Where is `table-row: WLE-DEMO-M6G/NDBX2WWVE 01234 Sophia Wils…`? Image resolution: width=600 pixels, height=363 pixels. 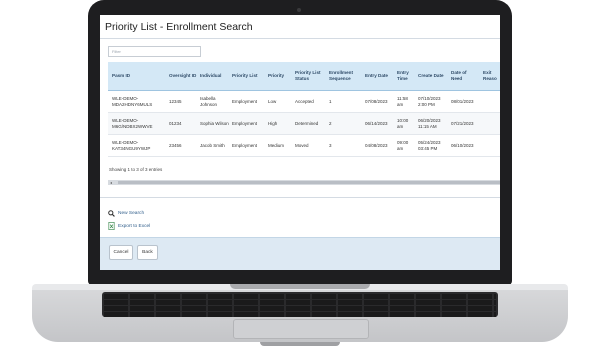
table-row: WLE-DEMO-M6G/NDBX2WWVE 01234 Sophia Wils… is located at coordinates (304, 124).